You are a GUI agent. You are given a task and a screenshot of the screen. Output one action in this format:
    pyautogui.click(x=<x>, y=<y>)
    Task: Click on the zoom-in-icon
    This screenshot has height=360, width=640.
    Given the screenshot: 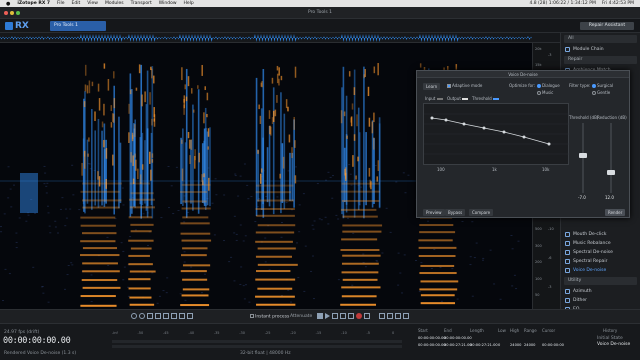 What is the action you would take?
    pyautogui.click(x=134, y=316)
    